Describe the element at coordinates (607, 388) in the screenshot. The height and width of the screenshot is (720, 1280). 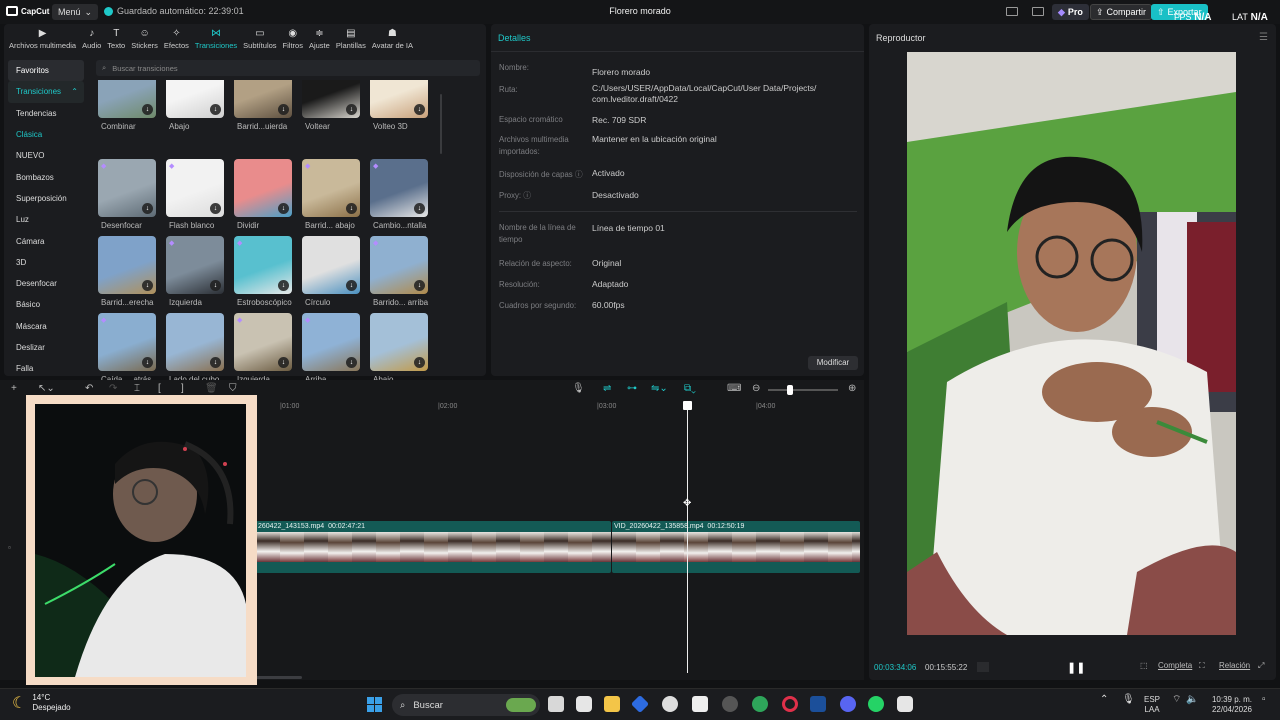
I see `magnet-icon: ⇌` at that location.